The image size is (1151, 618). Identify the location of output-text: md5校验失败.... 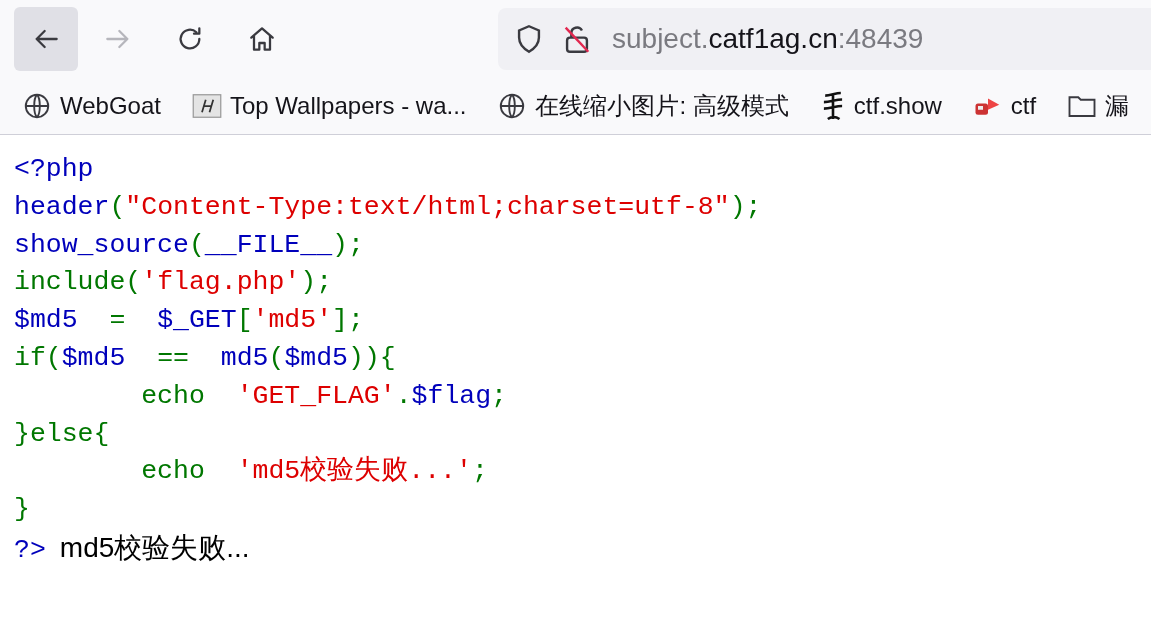
(154, 547).